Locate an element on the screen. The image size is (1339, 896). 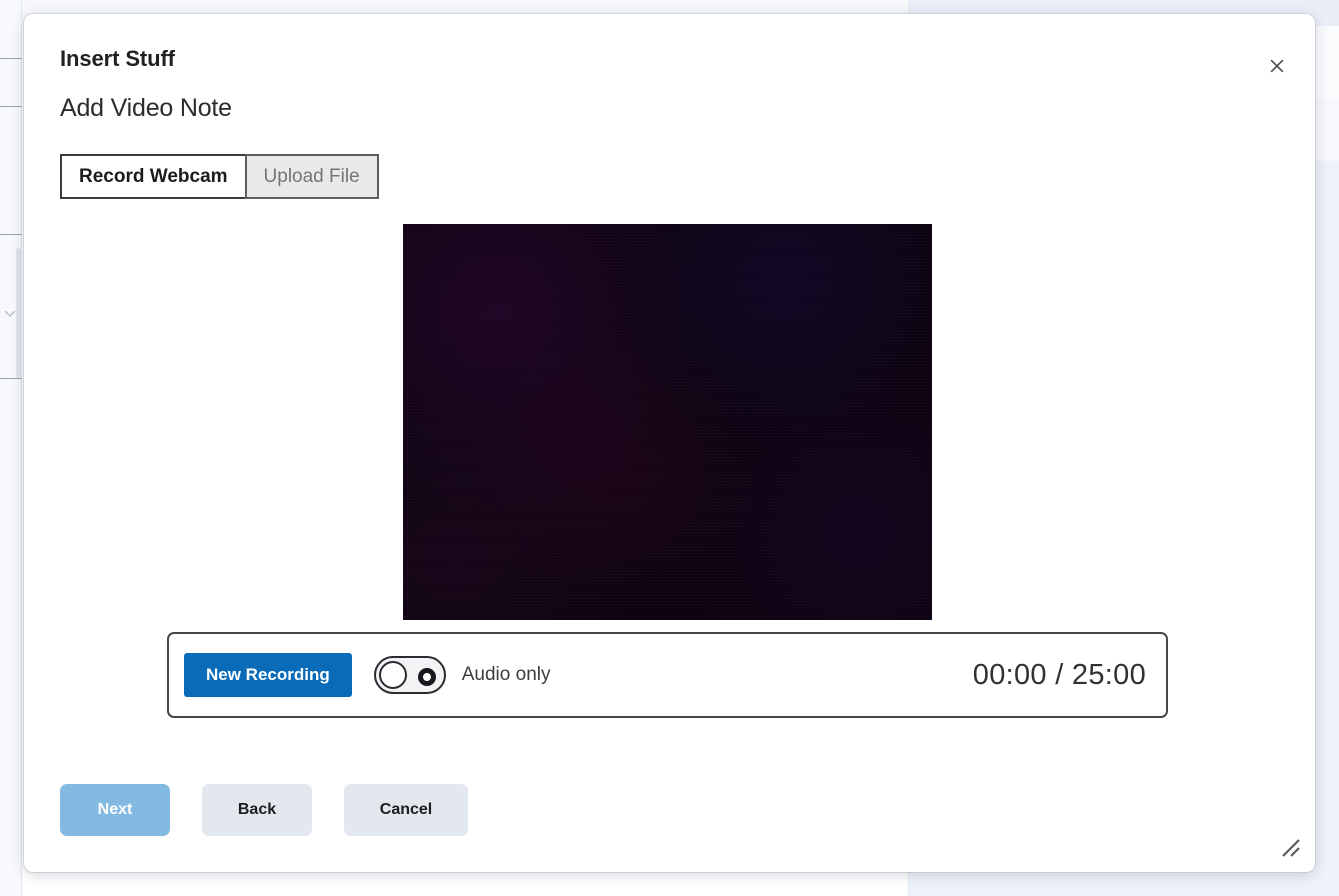
recording-control-bar: New Recording Audio only 00:00 / 25:00 is located at coordinates (667, 675).